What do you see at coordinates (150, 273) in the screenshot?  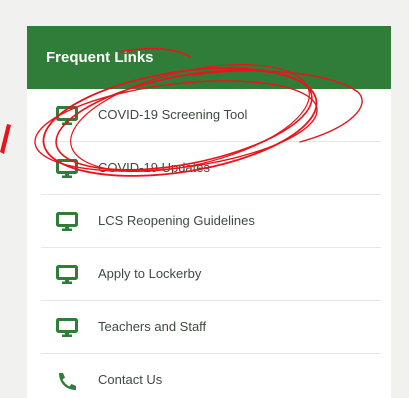 I see `link-label: Apply to Lockerby` at bounding box center [150, 273].